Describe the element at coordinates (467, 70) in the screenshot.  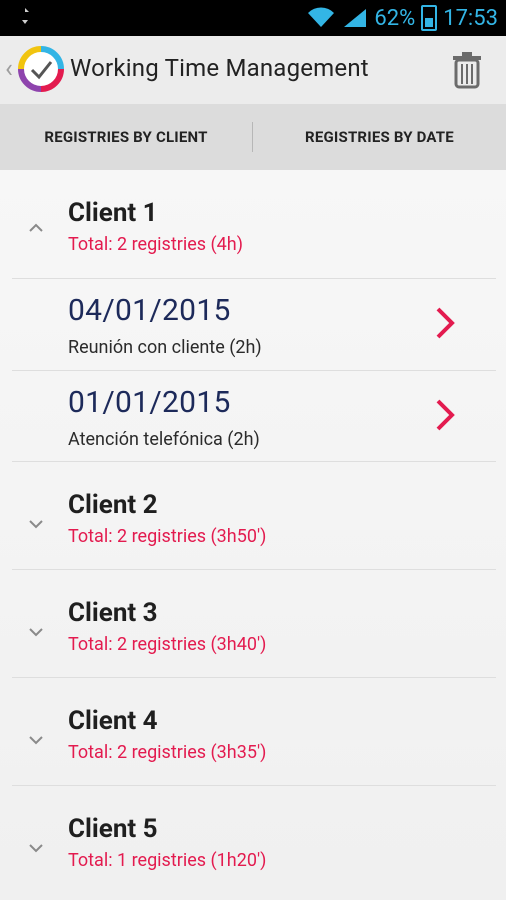
I see `trash-icon` at that location.